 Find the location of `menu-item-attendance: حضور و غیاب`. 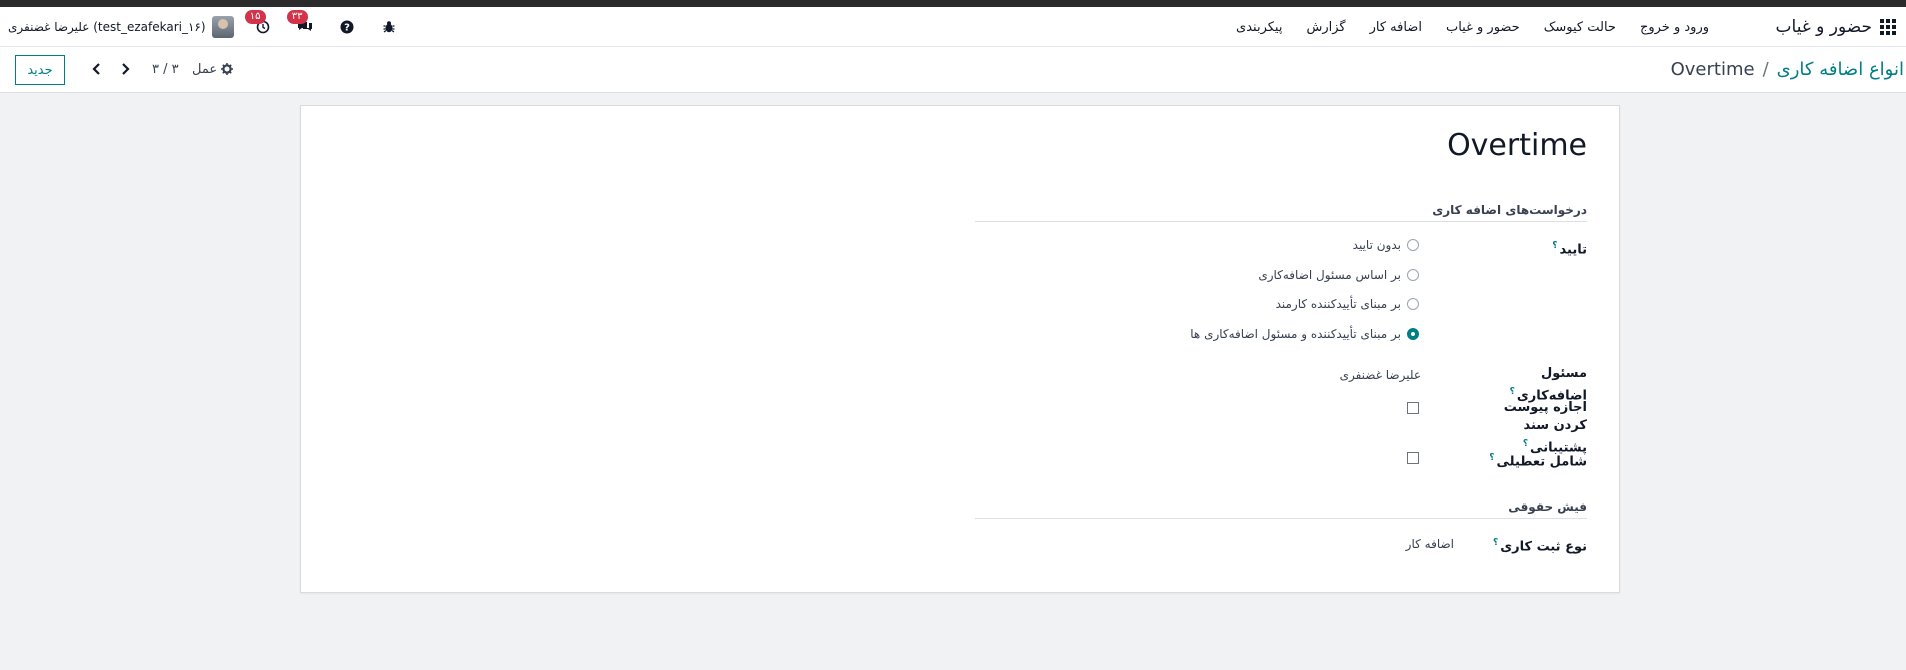

menu-item-attendance: حضور و غیاب is located at coordinates (1483, 27).